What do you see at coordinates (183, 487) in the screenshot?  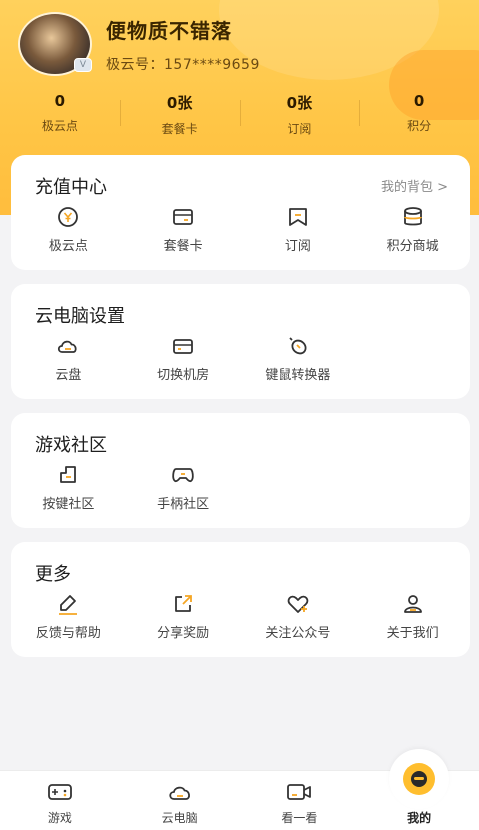 I see `community-item-gamepad: 手柄社区` at bounding box center [183, 487].